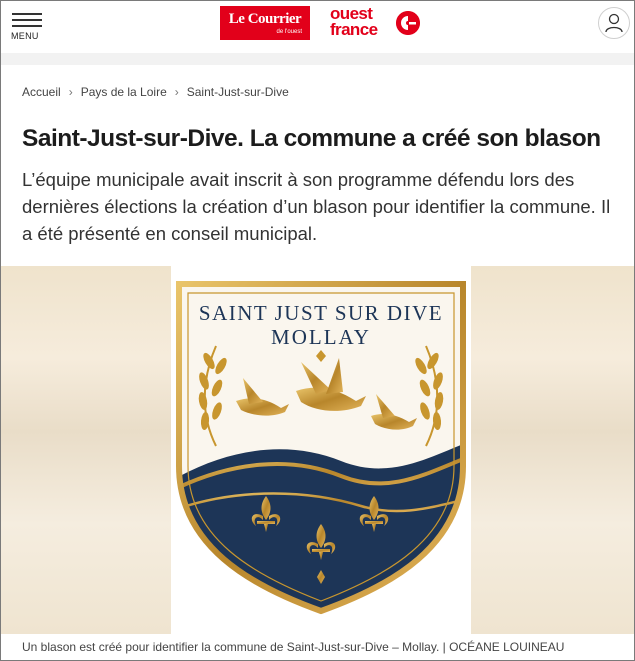  I want to click on le-courrier-logo: Le Courrier de l'ouest, so click(265, 23).